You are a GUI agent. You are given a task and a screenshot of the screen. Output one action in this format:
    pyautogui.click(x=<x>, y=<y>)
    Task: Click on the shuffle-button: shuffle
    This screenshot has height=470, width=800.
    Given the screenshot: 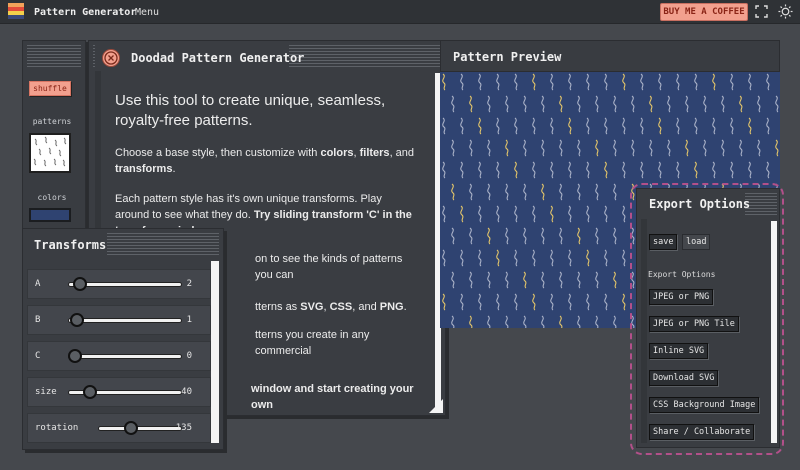 What is the action you would take?
    pyautogui.click(x=50, y=88)
    